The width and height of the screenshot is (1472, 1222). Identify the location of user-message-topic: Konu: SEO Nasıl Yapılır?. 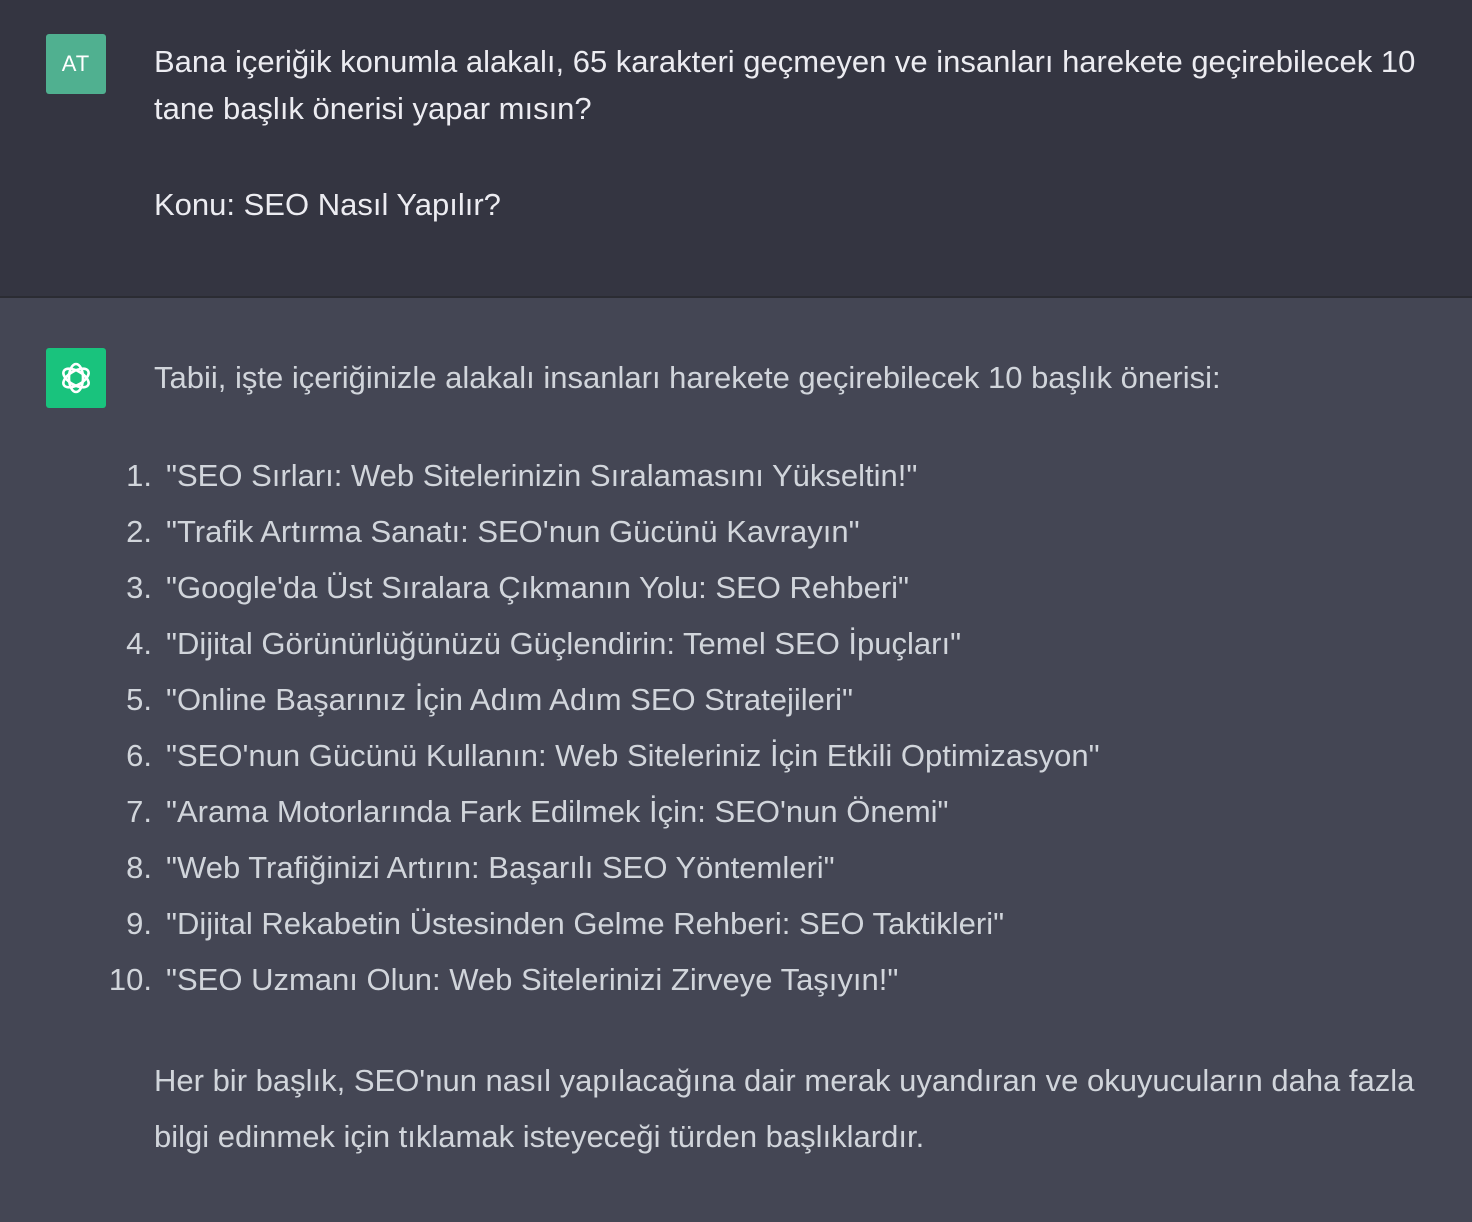
(327, 204).